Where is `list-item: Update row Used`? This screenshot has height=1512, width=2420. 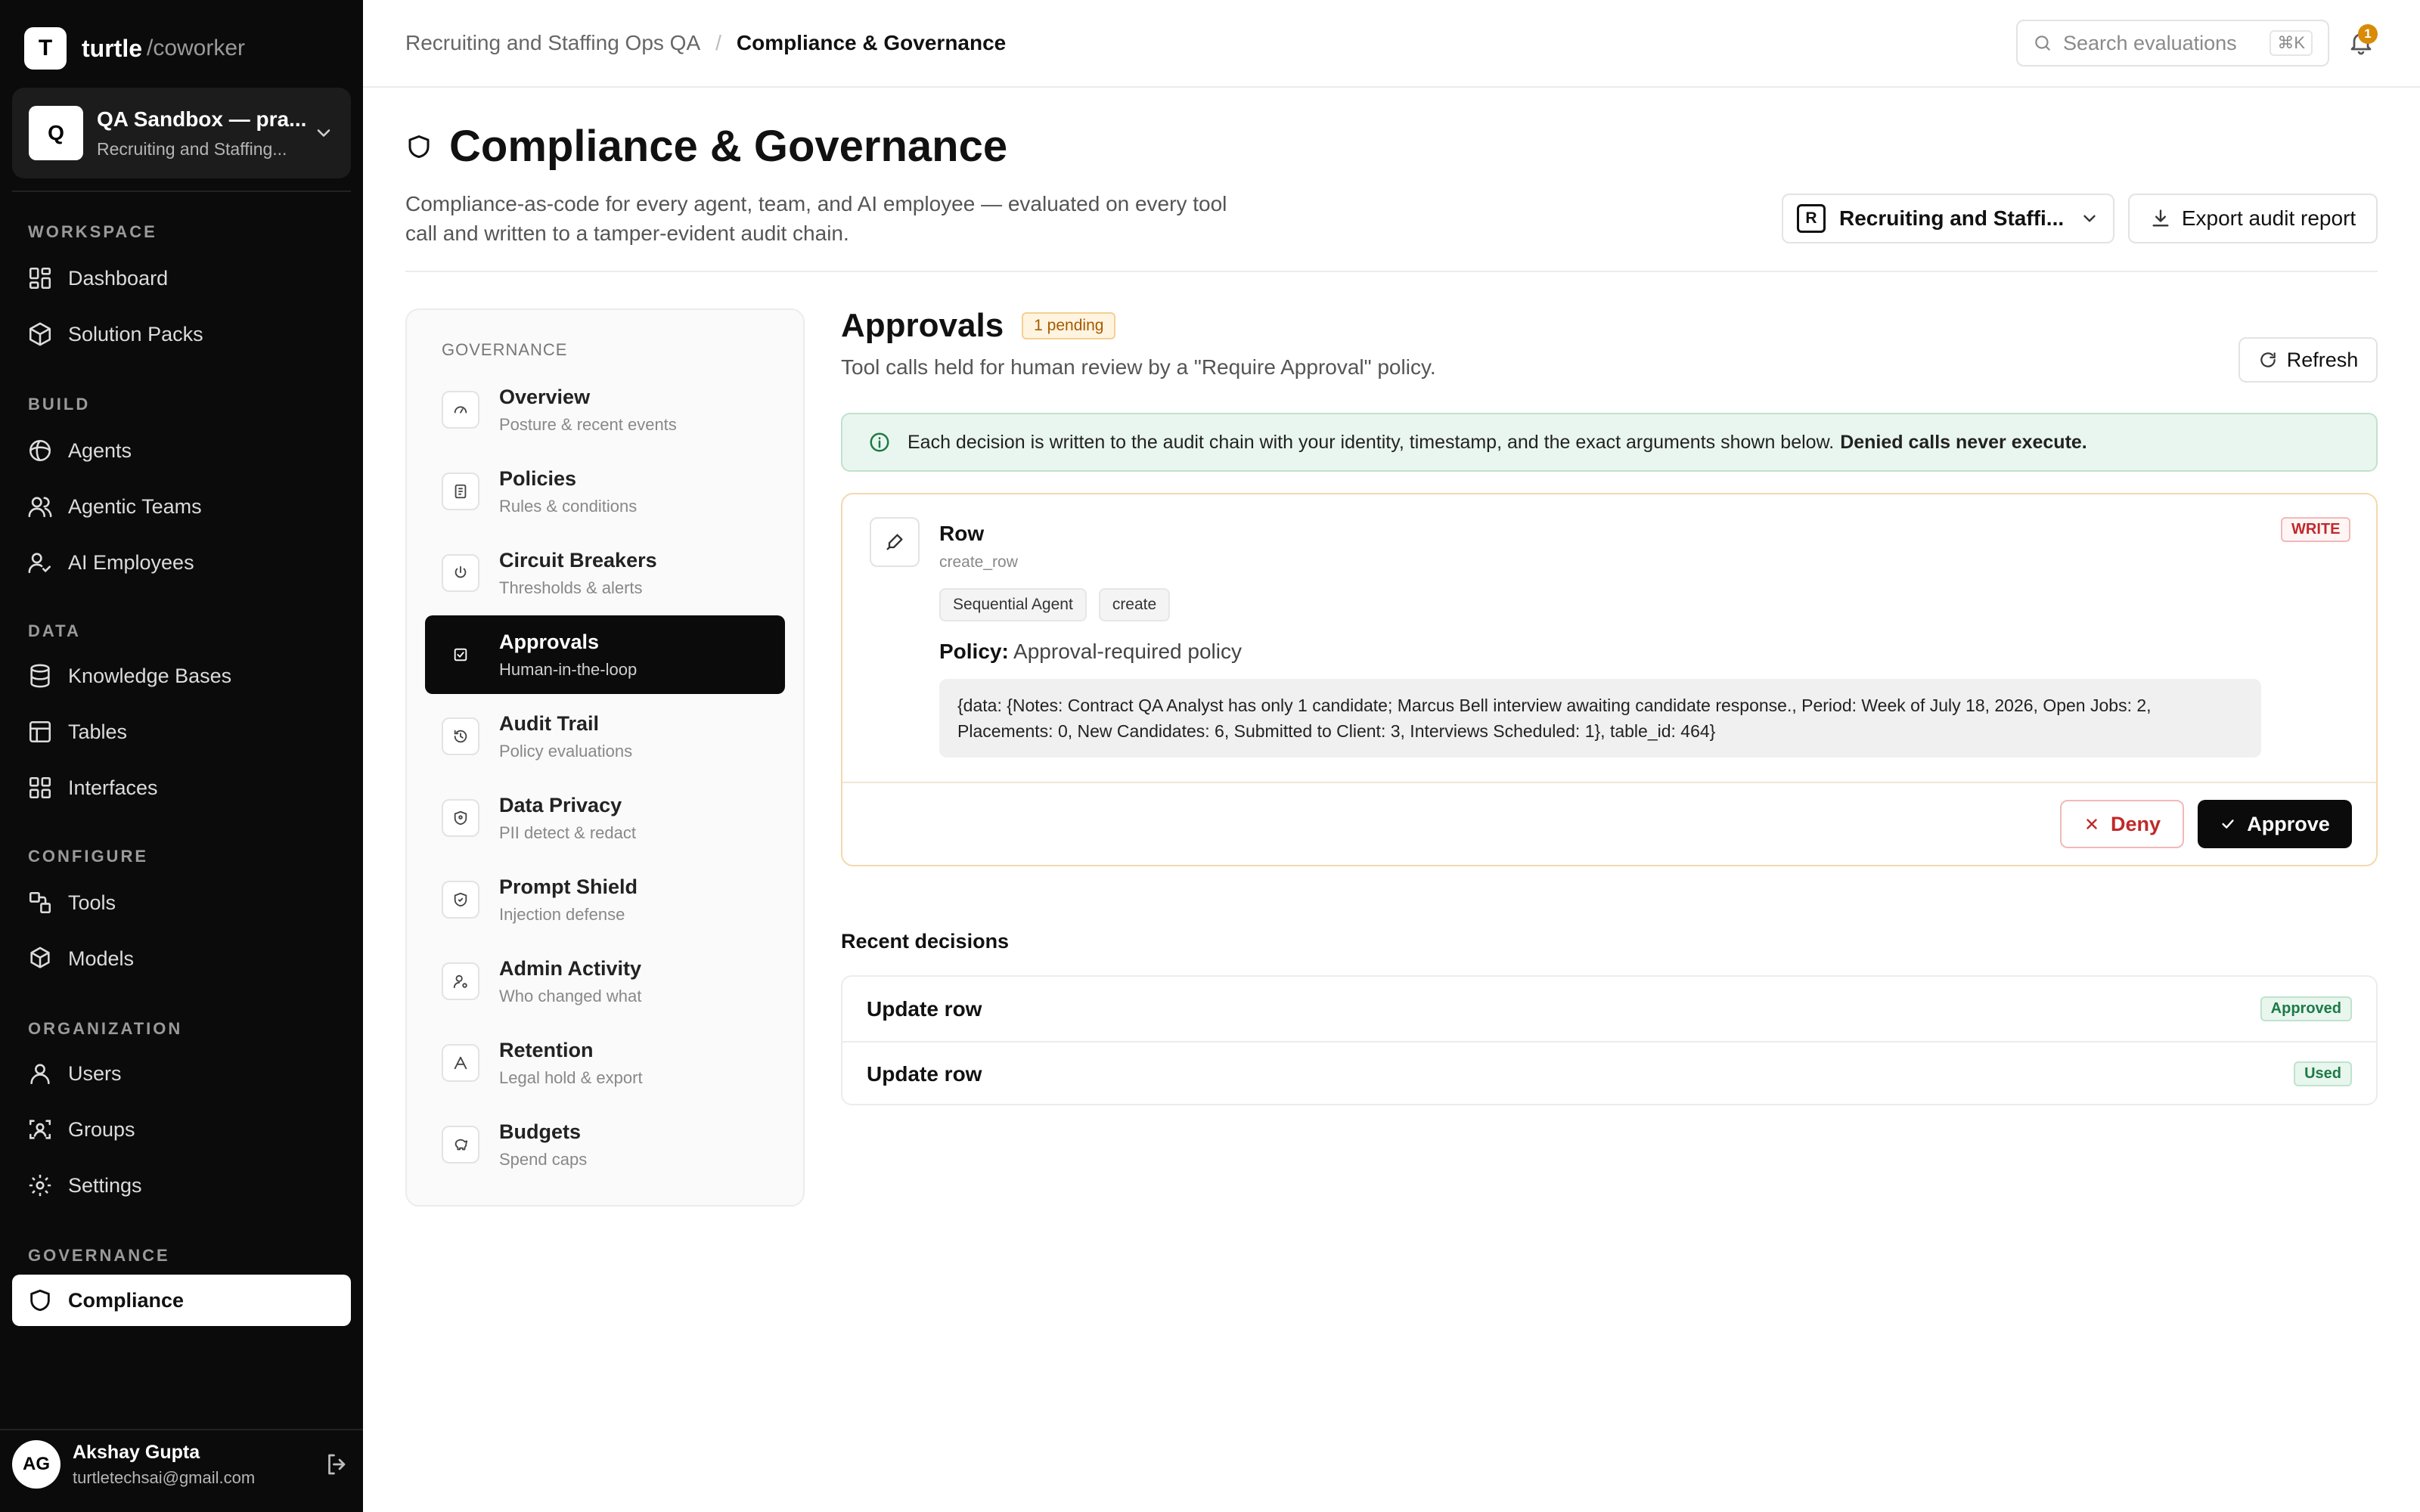
list-item: Update row Used is located at coordinates (1609, 1073).